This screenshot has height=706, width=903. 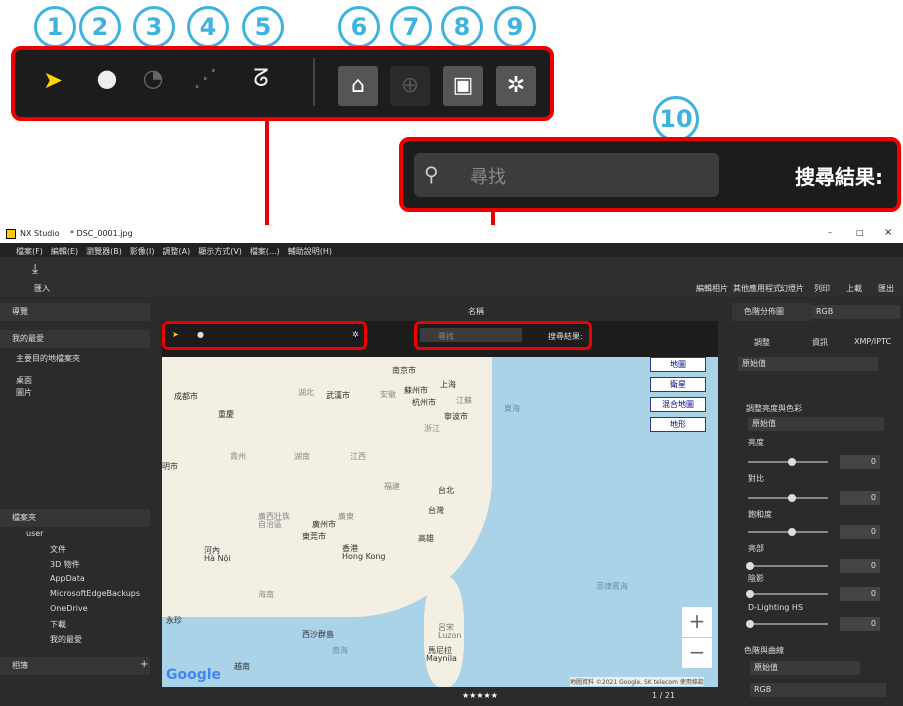 What do you see at coordinates (762, 342) in the screenshot?
I see `tab-adjust: 調整` at bounding box center [762, 342].